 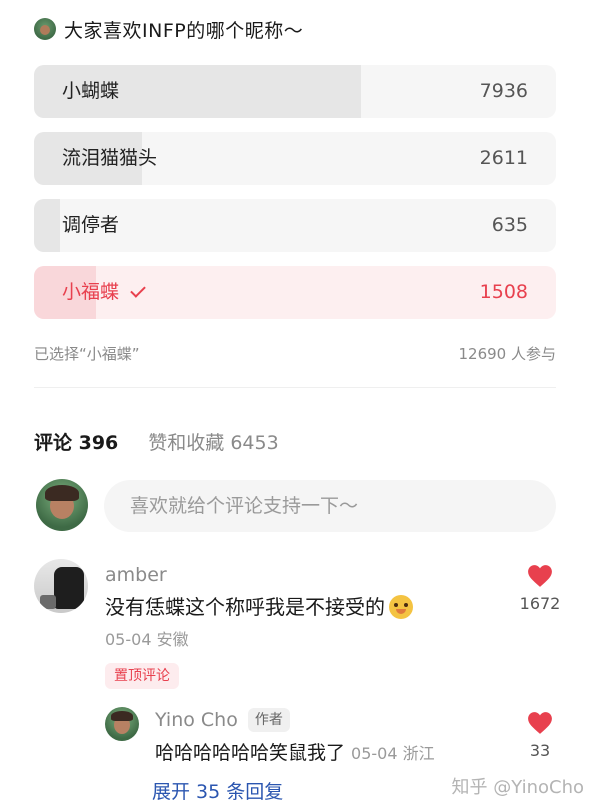 I want to click on reply-author: Yino Cho, so click(x=196, y=720).